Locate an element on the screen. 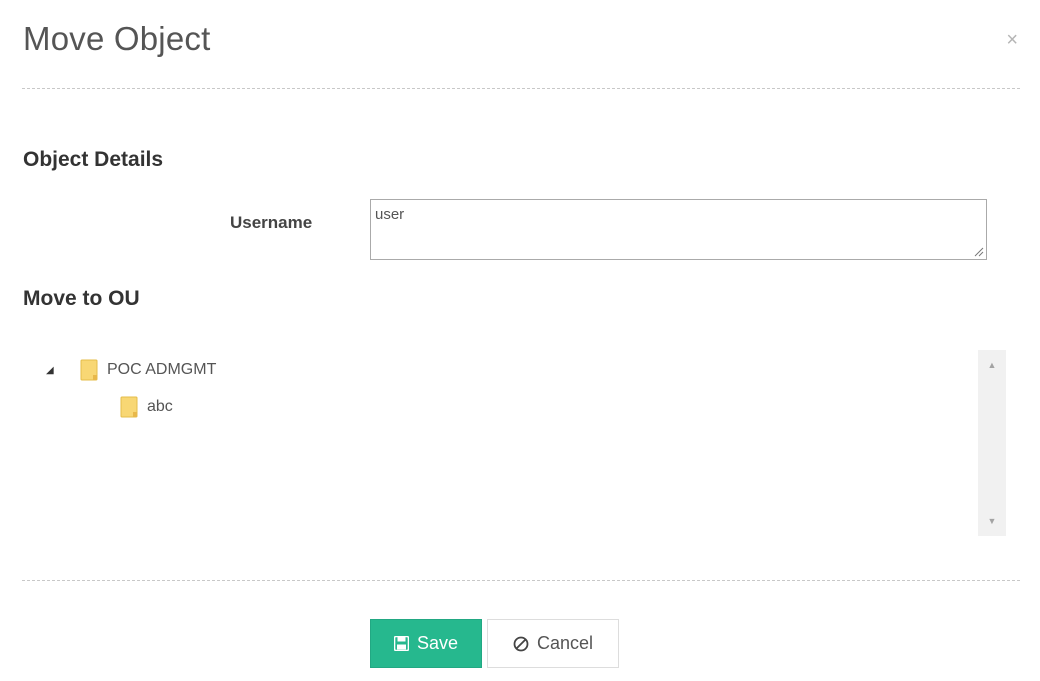  tree-node-label: POC ADMGMT is located at coordinates (161, 370).